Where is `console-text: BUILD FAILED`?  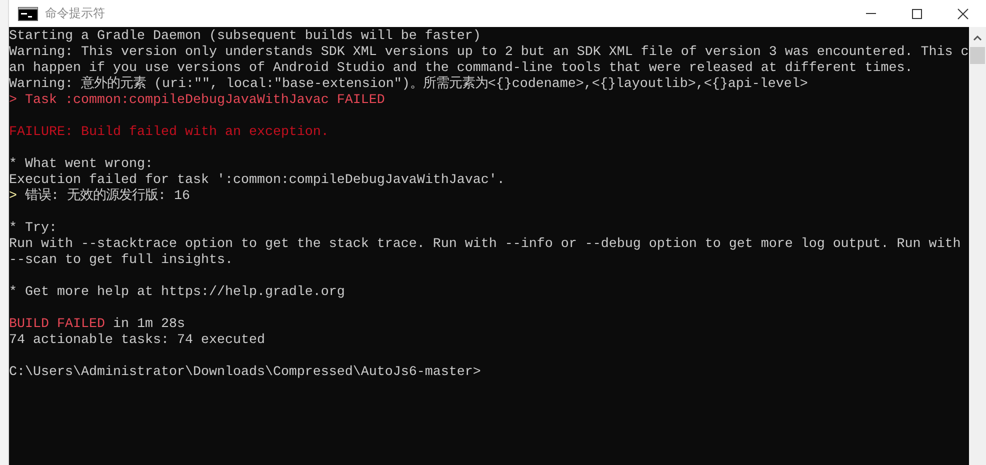 console-text: BUILD FAILED is located at coordinates (57, 325).